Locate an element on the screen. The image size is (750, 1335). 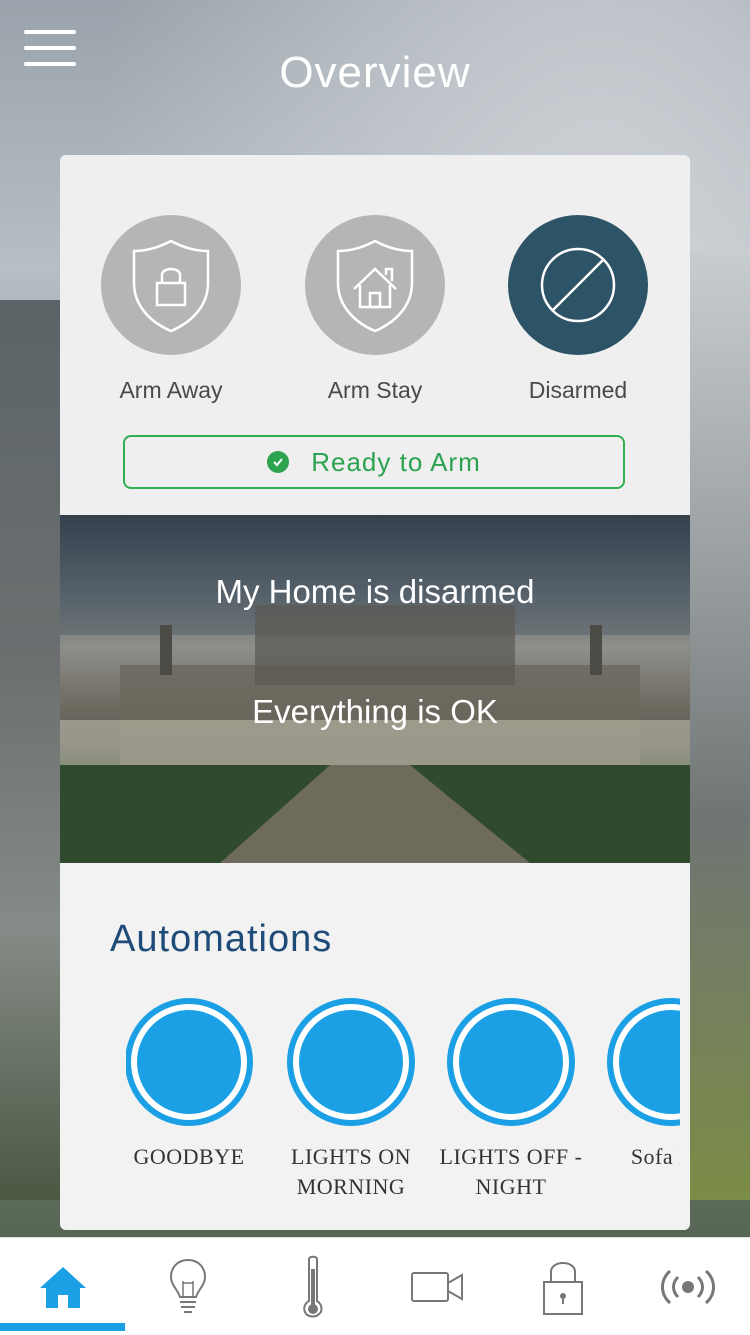
tab-lights is located at coordinates (187, 1286).